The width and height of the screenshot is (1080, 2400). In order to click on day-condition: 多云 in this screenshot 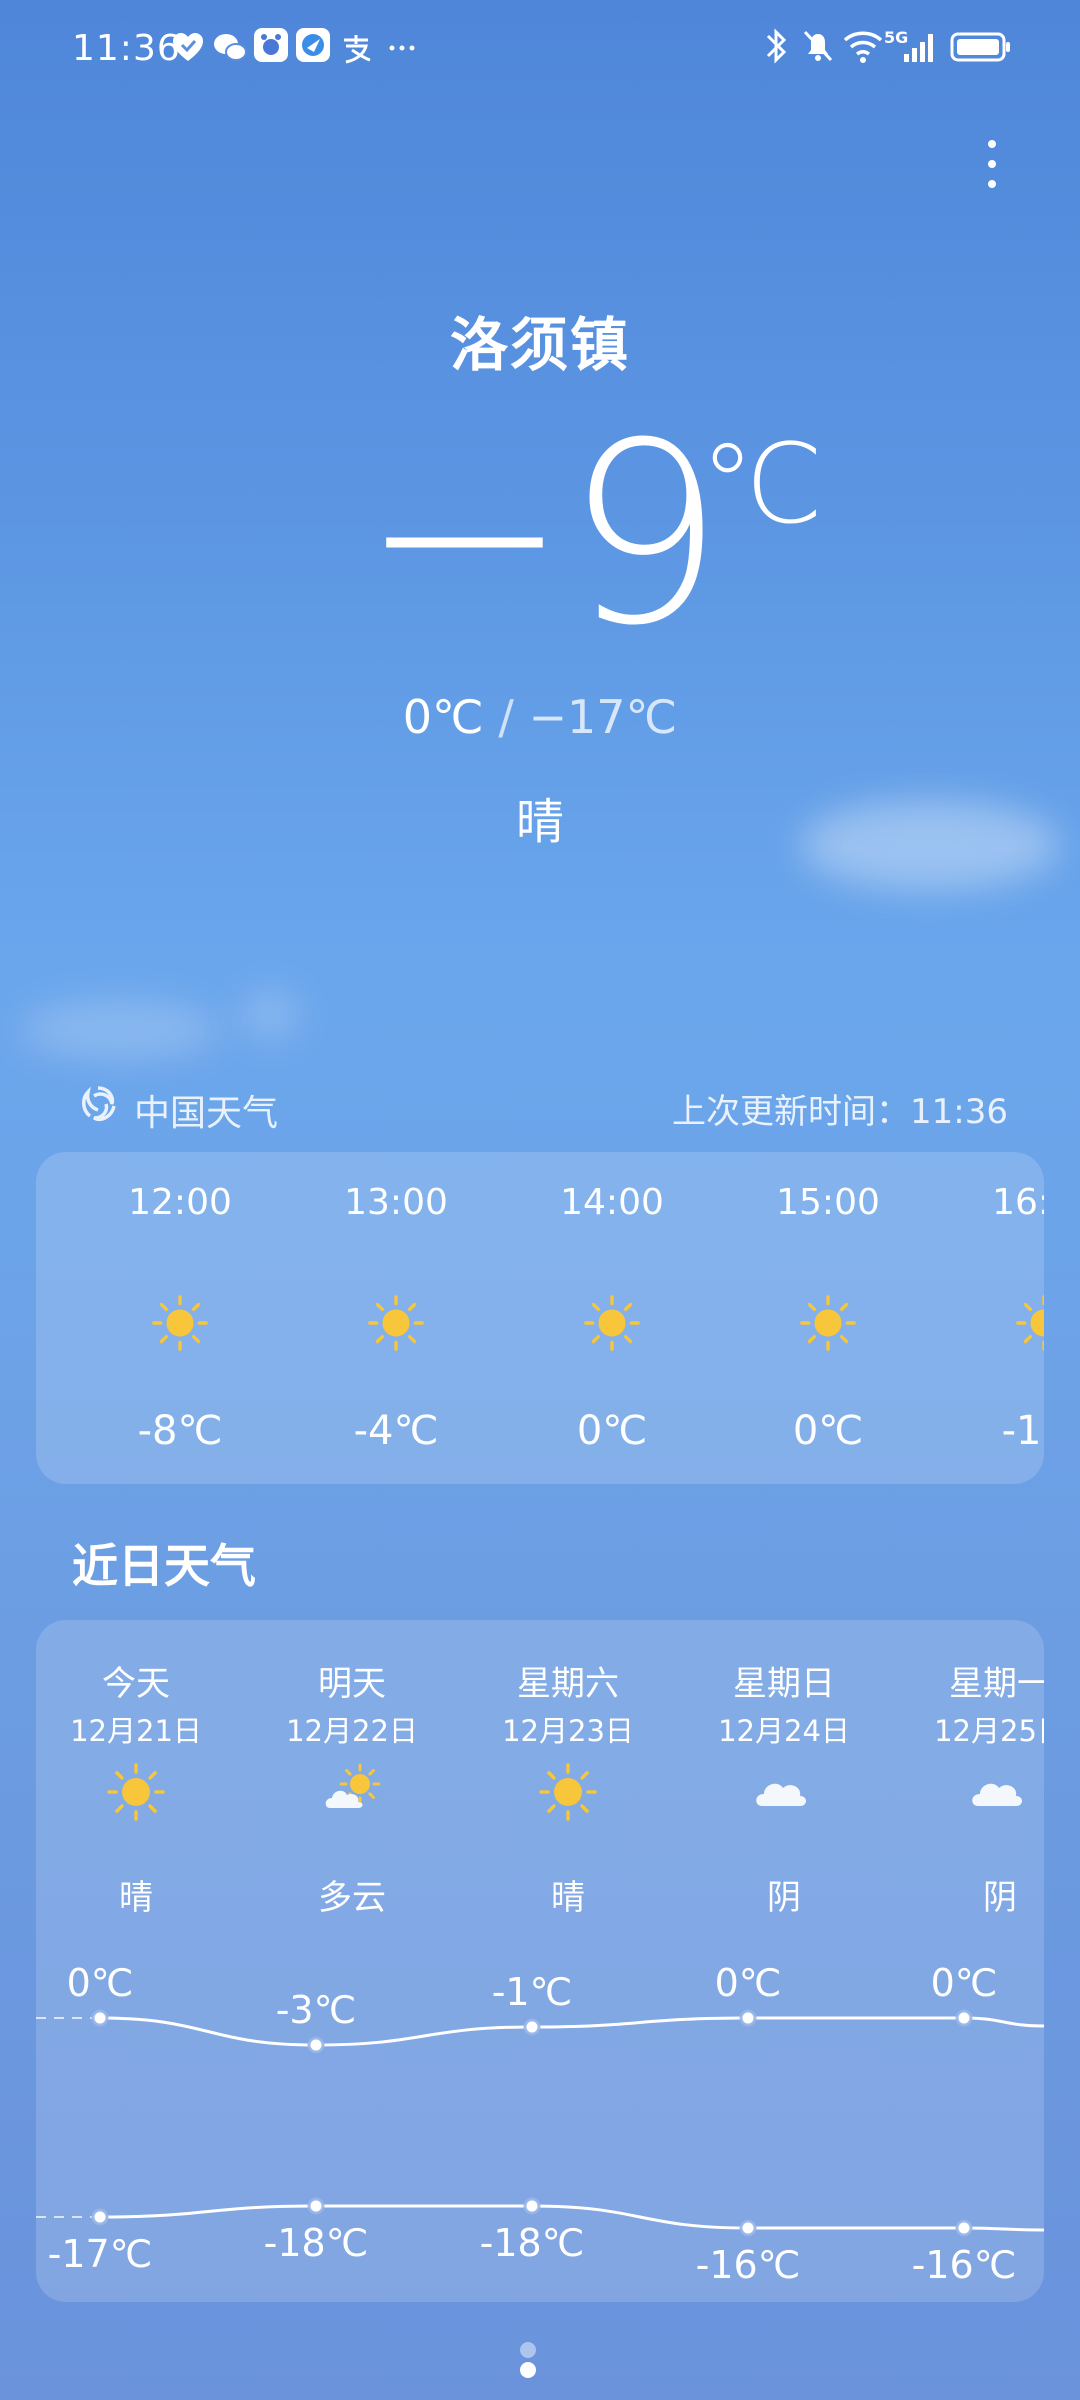, I will do `click(352, 1898)`.